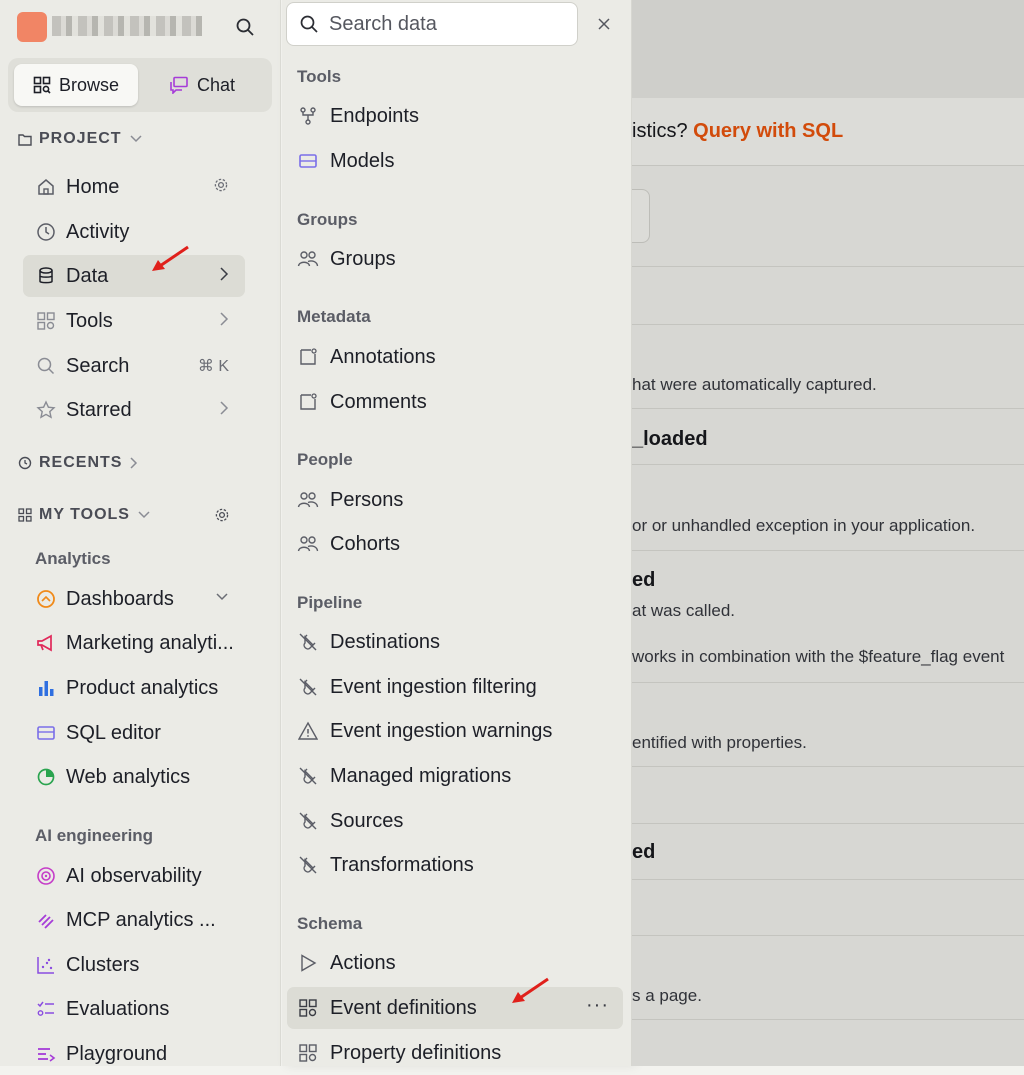  I want to click on close-icon, so click(604, 24).